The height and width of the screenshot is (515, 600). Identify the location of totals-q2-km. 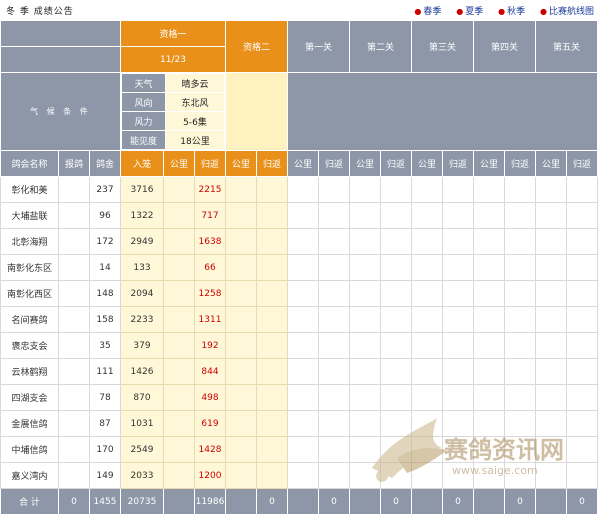
(241, 501).